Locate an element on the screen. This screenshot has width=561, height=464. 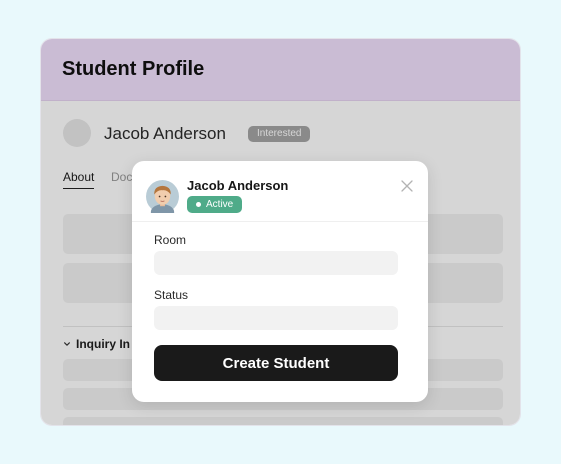
status-dot-icon is located at coordinates (198, 204).